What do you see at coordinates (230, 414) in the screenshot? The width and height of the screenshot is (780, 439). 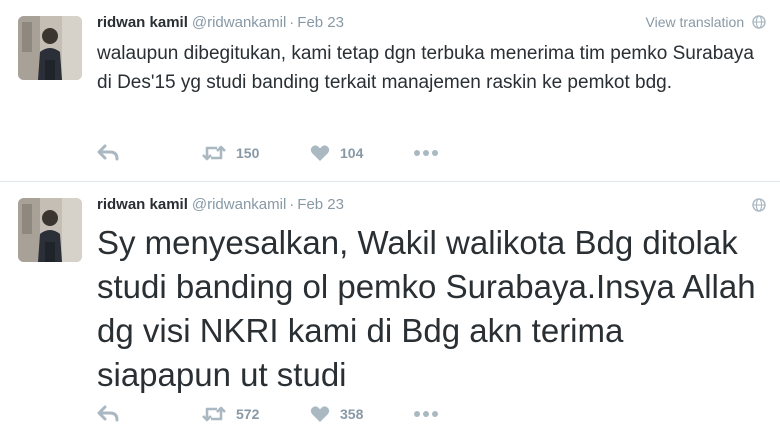 I see `retweet-button: 572` at bounding box center [230, 414].